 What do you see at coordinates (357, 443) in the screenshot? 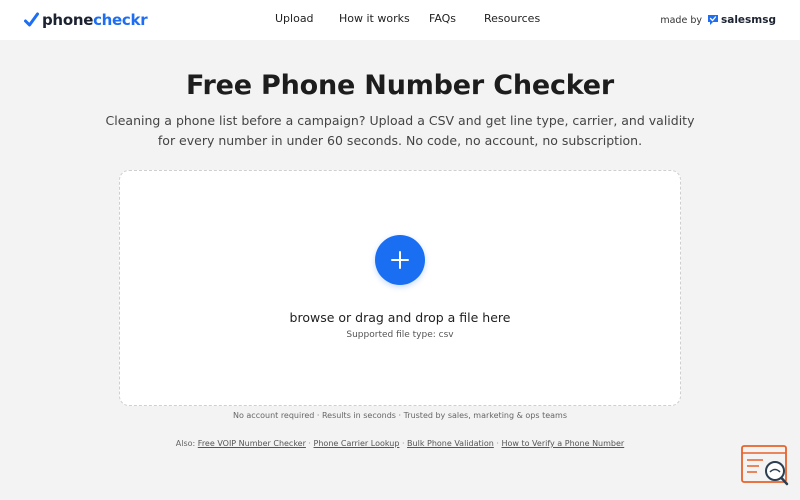
I see `link-phone-carrier-lookup: Phone Carrier Lookup` at bounding box center [357, 443].